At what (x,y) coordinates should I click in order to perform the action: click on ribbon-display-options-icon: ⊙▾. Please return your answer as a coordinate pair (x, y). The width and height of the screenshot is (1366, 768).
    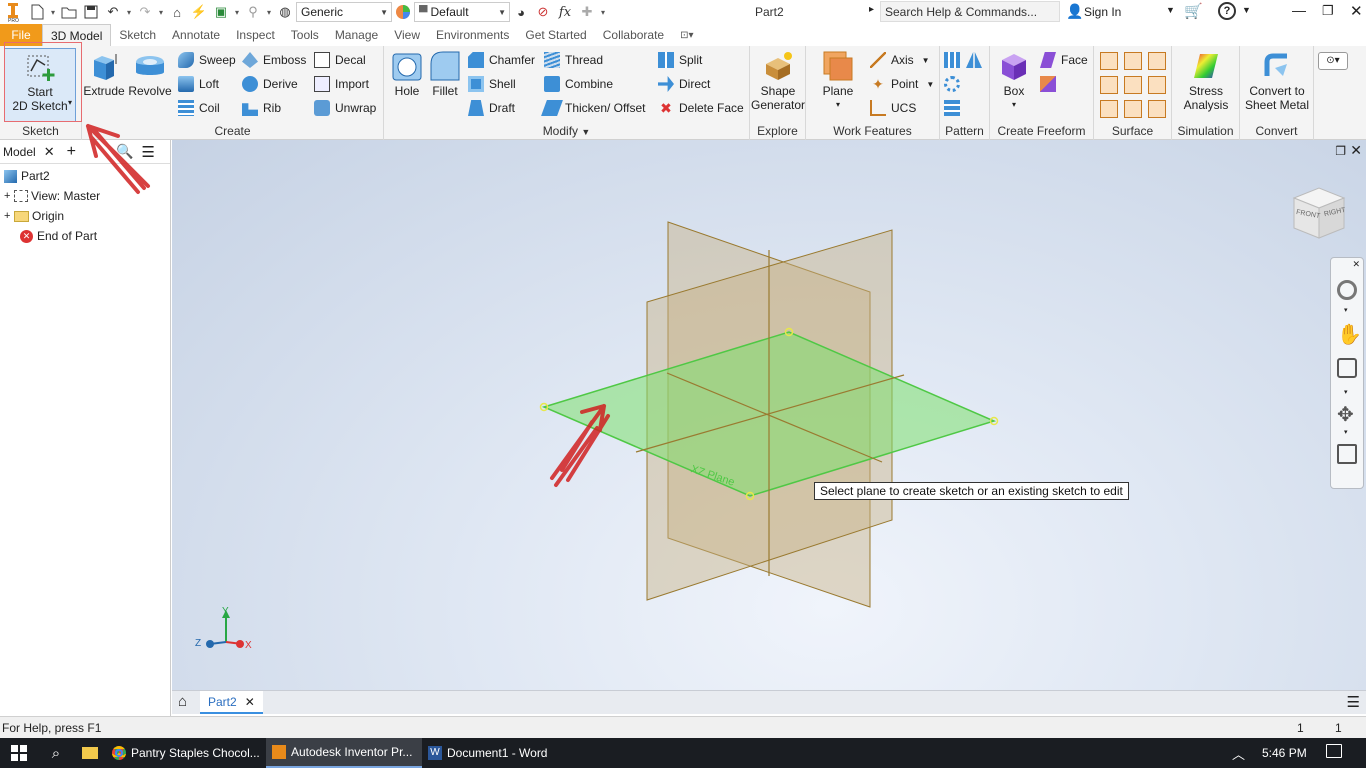
    Looking at the image, I should click on (1333, 61).